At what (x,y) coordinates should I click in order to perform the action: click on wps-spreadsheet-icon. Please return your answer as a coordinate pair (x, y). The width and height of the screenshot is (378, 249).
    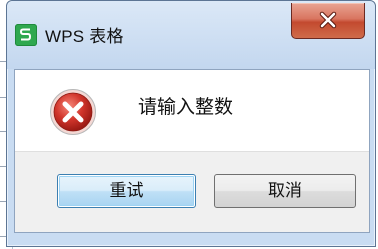
    Looking at the image, I should click on (26, 35).